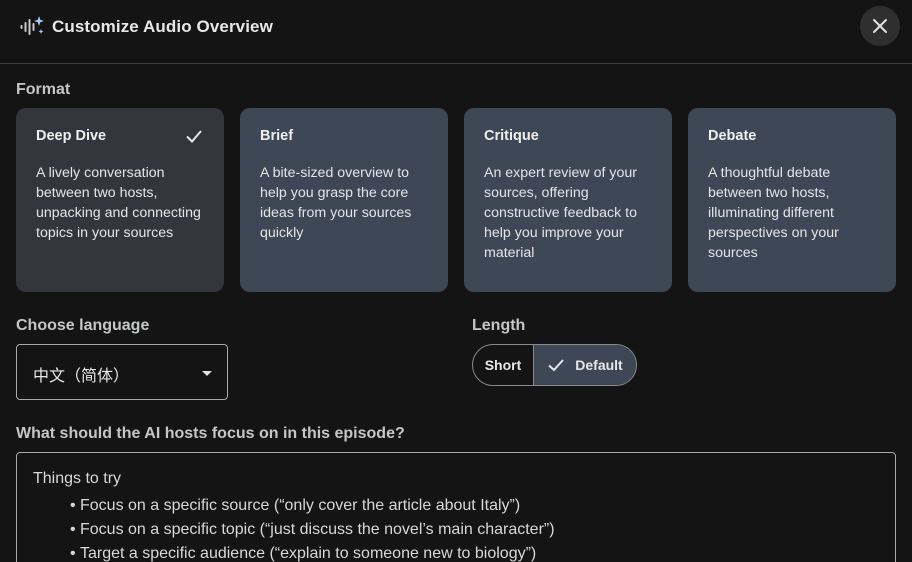 This screenshot has width=912, height=562. I want to click on format-card-title: Deep Dive, so click(71, 136).